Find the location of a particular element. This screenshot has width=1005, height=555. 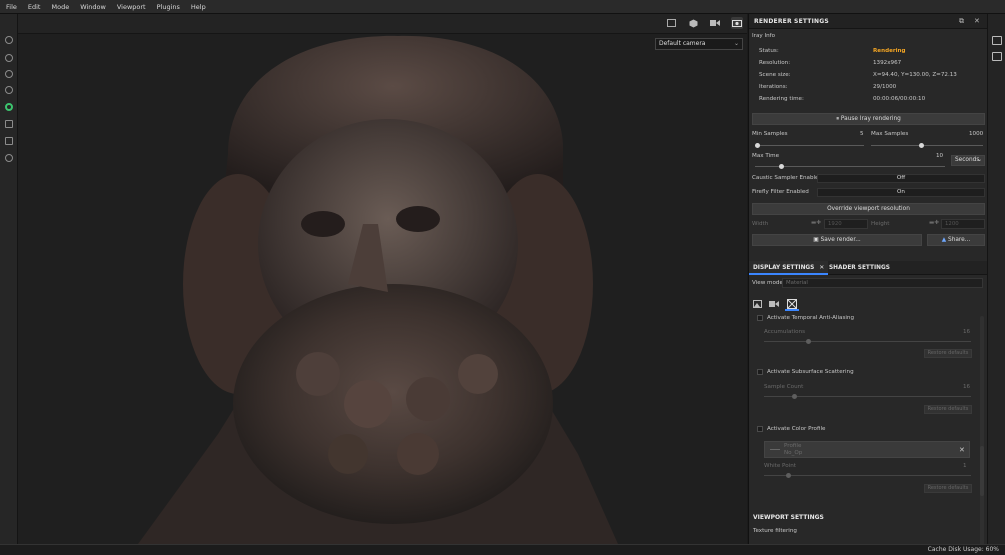

image-icon is located at coordinates (757, 305).